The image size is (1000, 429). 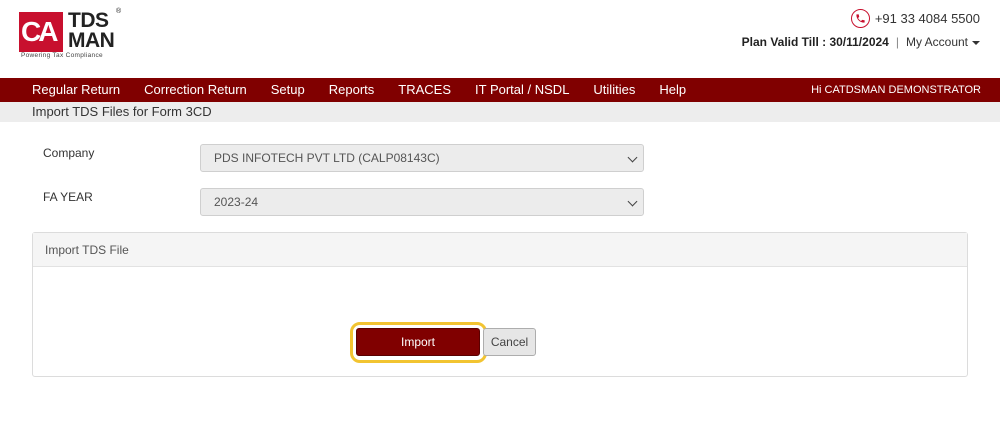 What do you see at coordinates (672, 90) in the screenshot?
I see `nav-help: Help` at bounding box center [672, 90].